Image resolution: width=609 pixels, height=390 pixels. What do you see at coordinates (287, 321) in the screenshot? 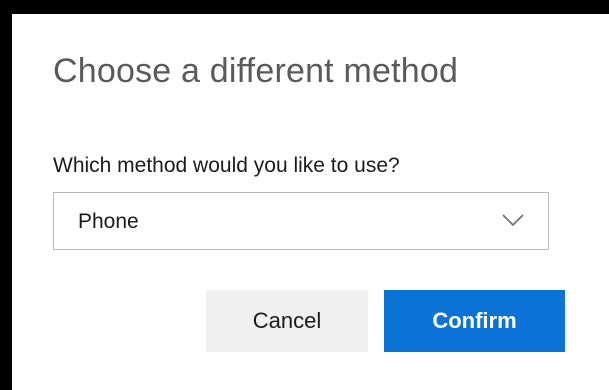
I see `cancel-button: Cancel` at bounding box center [287, 321].